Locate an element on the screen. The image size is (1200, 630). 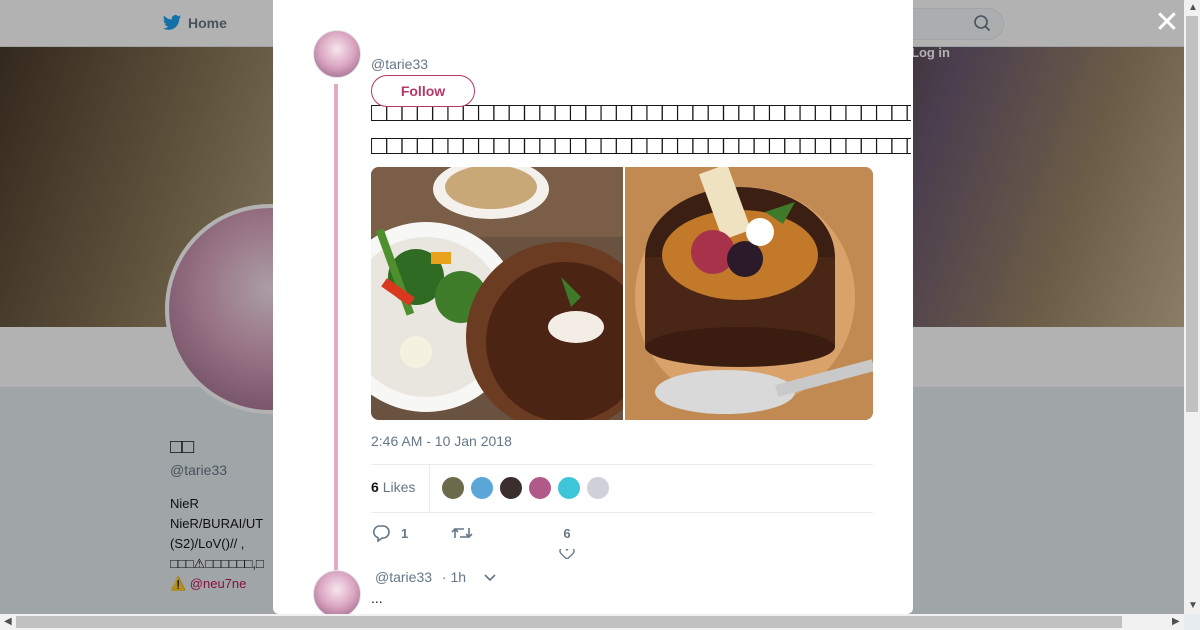
reply-header: @tarie33 · 1h is located at coordinates (435, 577).